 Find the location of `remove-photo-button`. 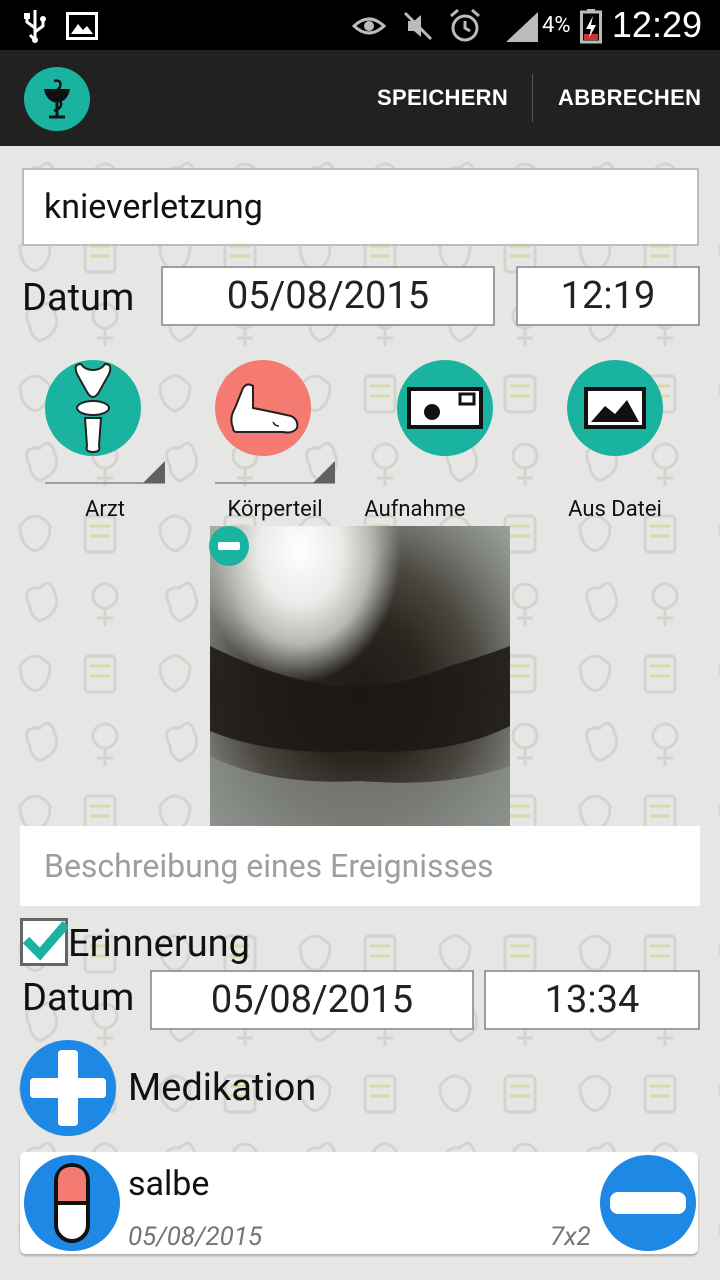

remove-photo-button is located at coordinates (229, 546).